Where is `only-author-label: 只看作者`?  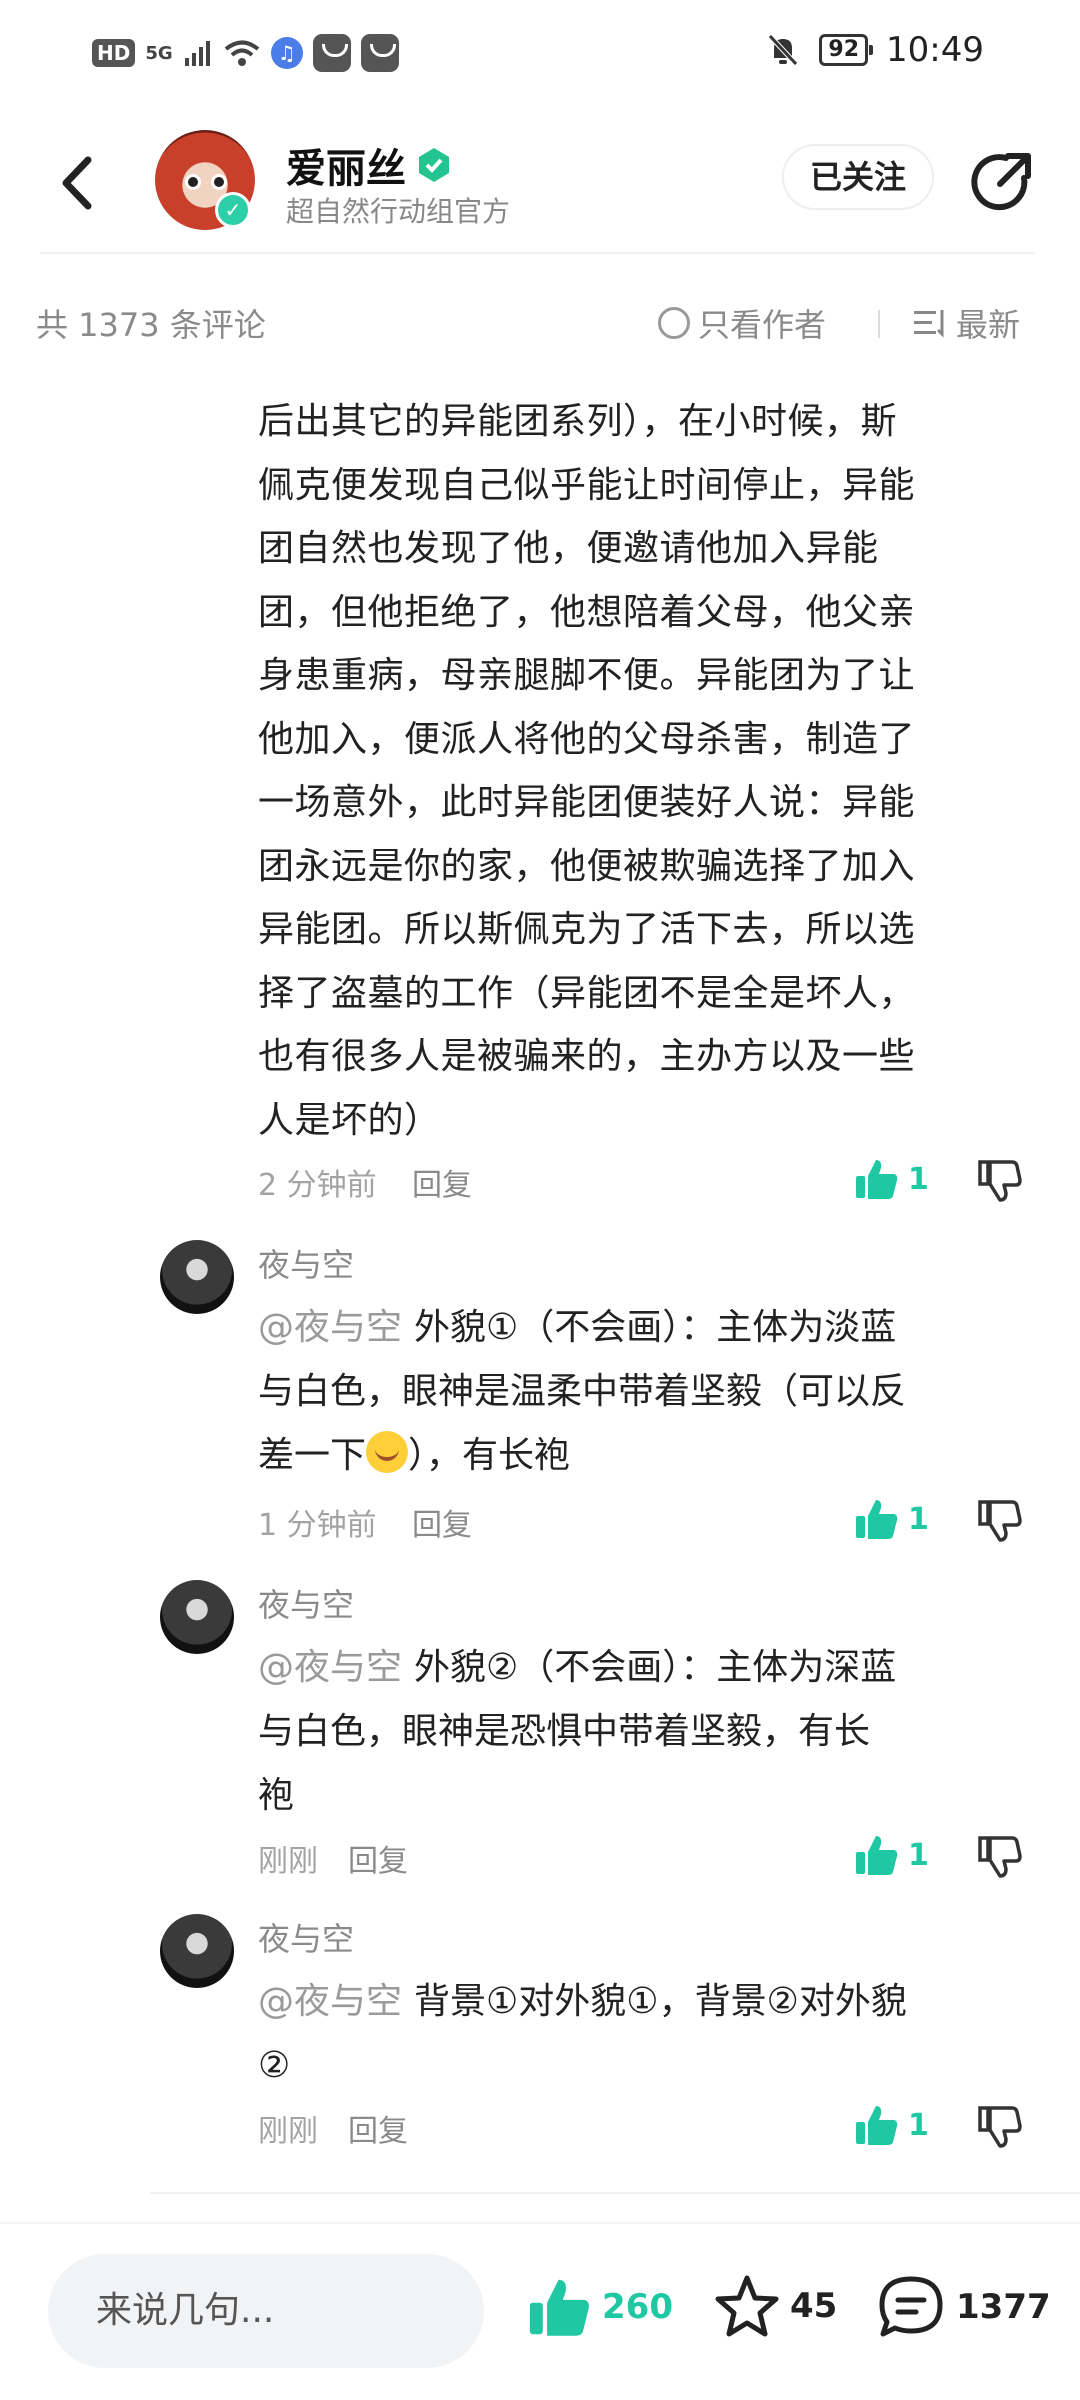 only-author-label: 只看作者 is located at coordinates (762, 325).